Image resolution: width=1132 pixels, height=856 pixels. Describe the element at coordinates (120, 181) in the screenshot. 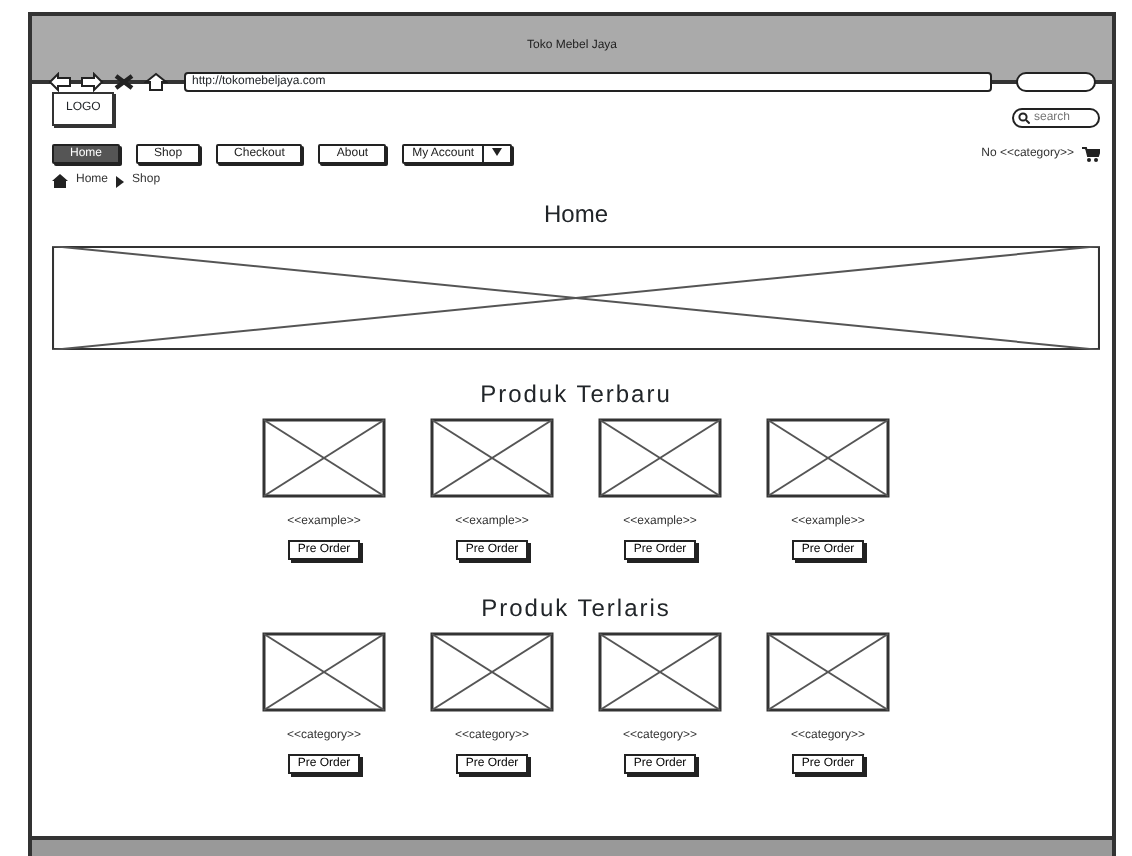

I see `chevron-icon` at that location.